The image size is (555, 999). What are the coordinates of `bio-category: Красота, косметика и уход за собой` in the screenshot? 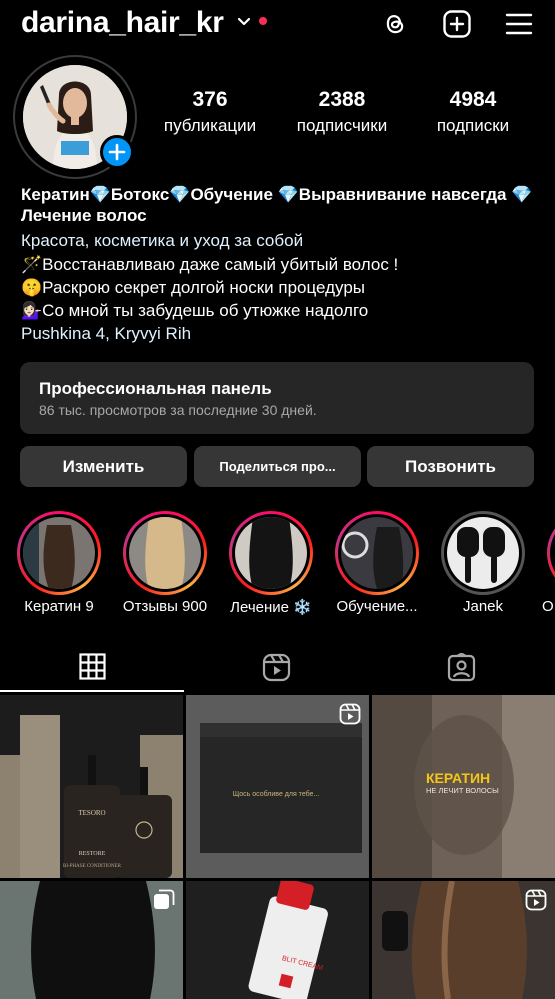 It's located at (162, 240).